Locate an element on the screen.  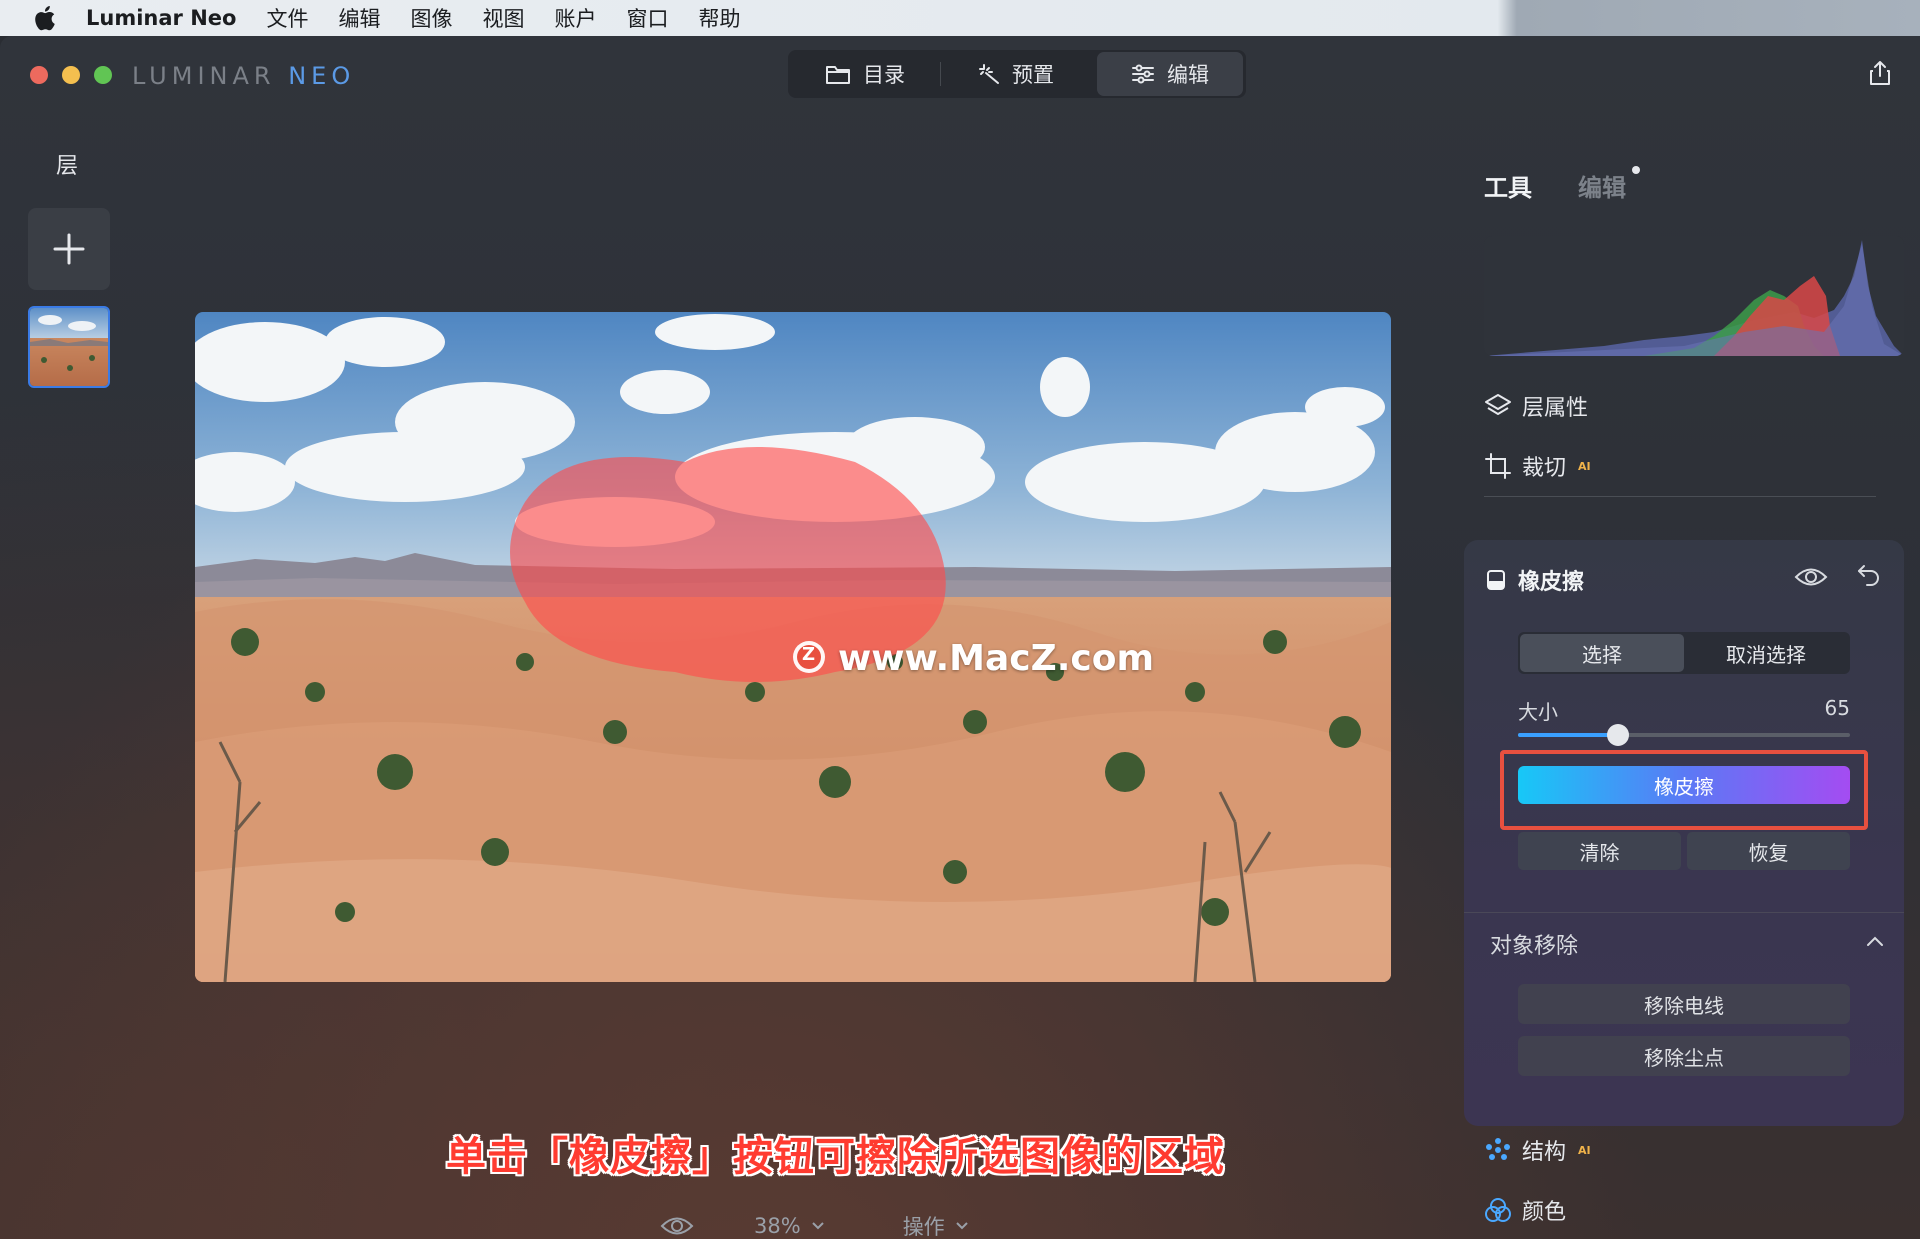
title-bar: LUMINAR NEO 目录 预置 编辑 is located at coordinates (960, 72).